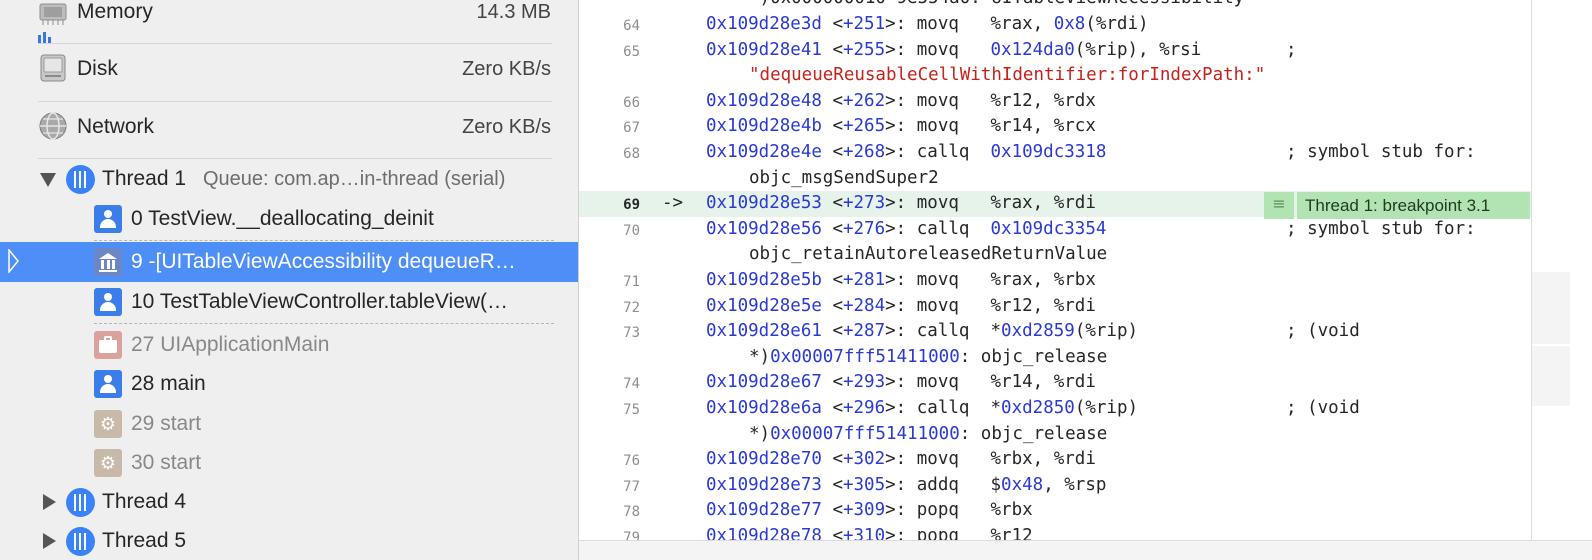  Describe the element at coordinates (631, 26) in the screenshot. I see `line-number: 64` at that location.